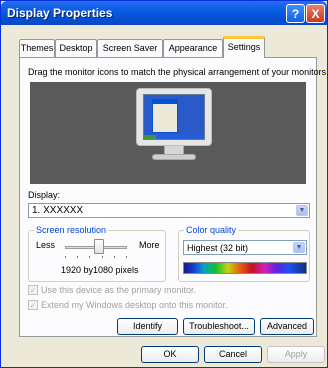 This screenshot has height=368, width=328. What do you see at coordinates (150, 137) in the screenshot?
I see `start-button-thumbnail` at bounding box center [150, 137].